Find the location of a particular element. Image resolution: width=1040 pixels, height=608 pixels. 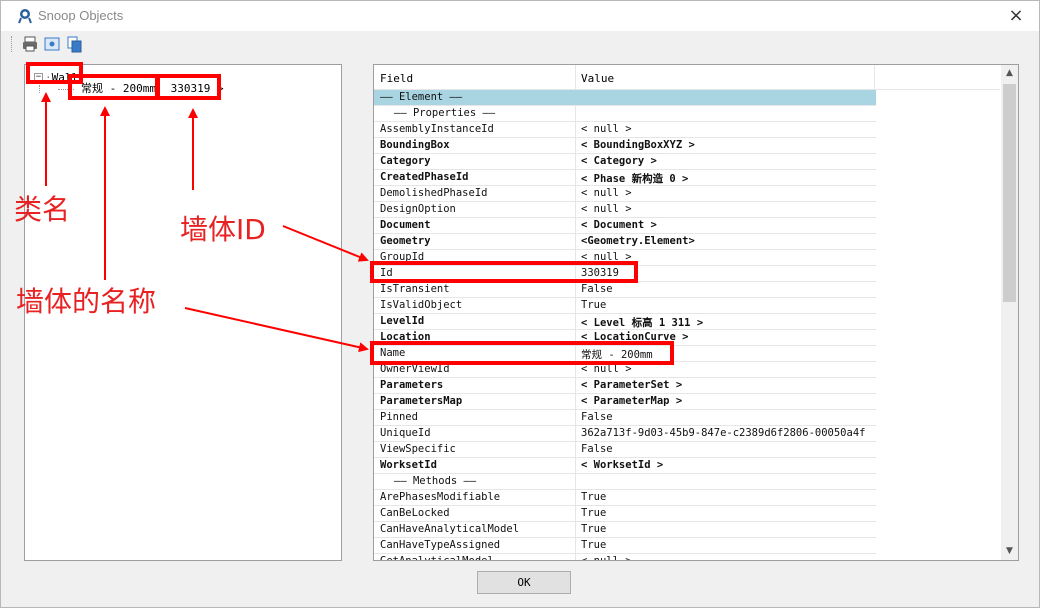

field-cell: DemolishedPhaseId is located at coordinates (434, 193).